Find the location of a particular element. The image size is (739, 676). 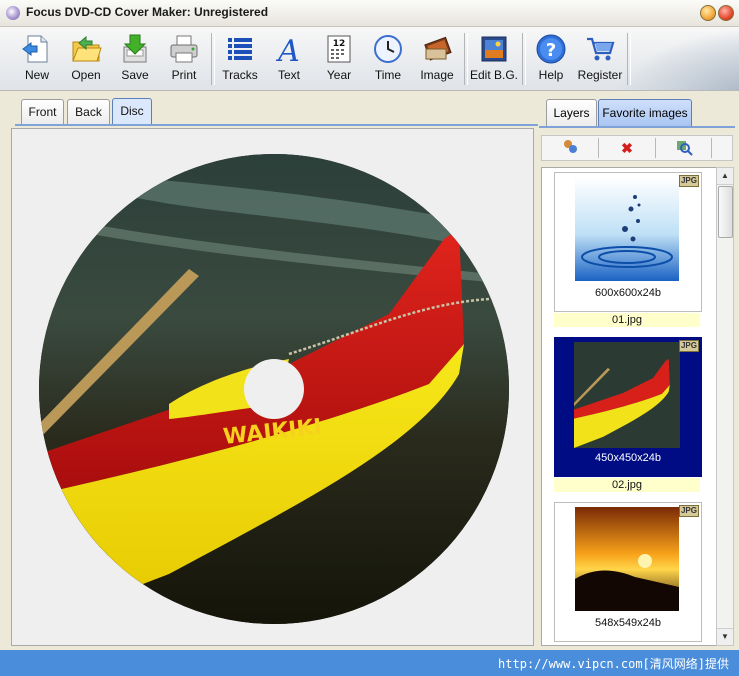

tab-underline is located at coordinates (276, 125).